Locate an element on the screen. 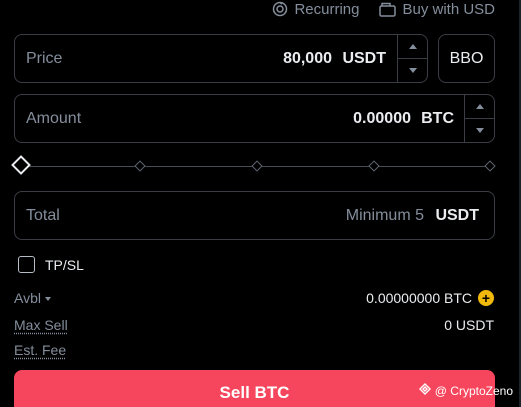 The width and height of the screenshot is (521, 407). est-fee-label: Est. Fee is located at coordinates (40, 350).